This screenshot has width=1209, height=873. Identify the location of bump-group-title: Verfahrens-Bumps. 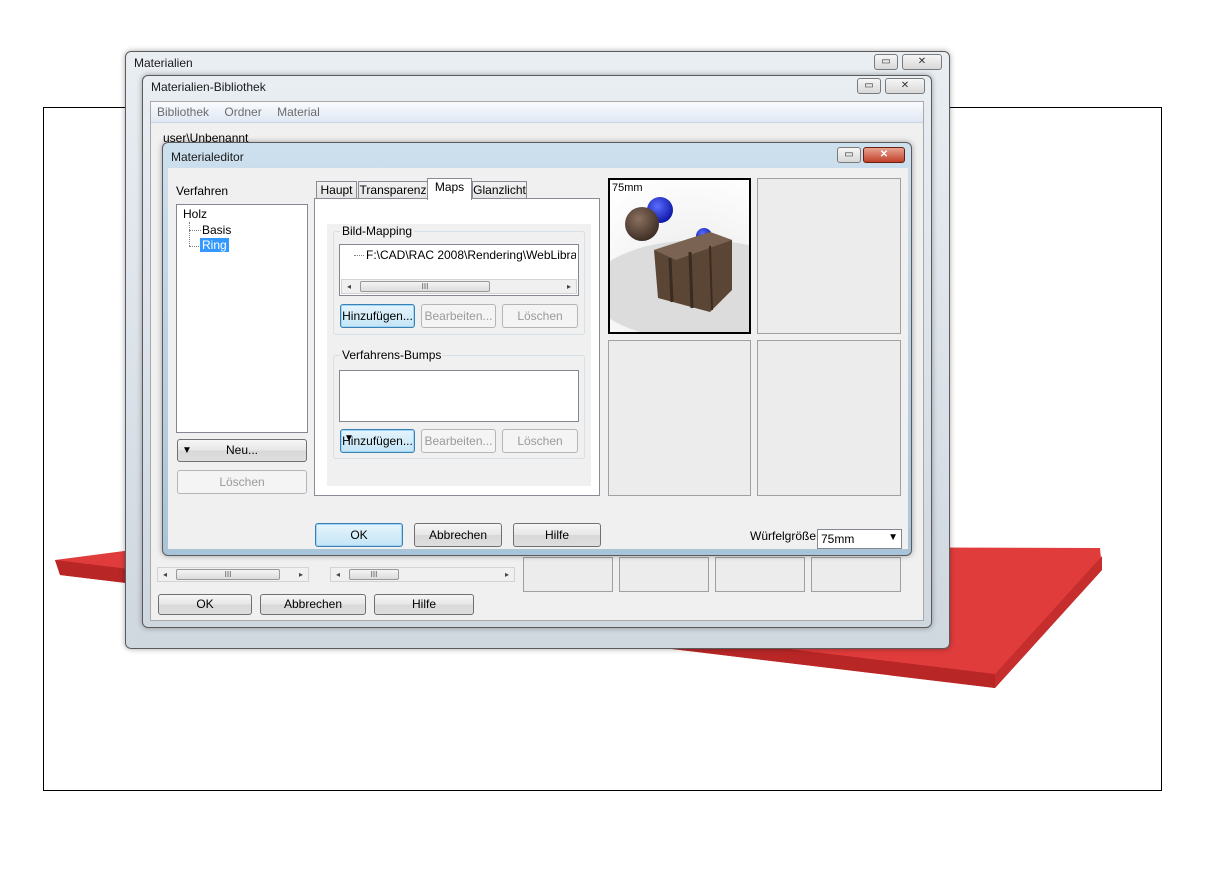
(392, 355).